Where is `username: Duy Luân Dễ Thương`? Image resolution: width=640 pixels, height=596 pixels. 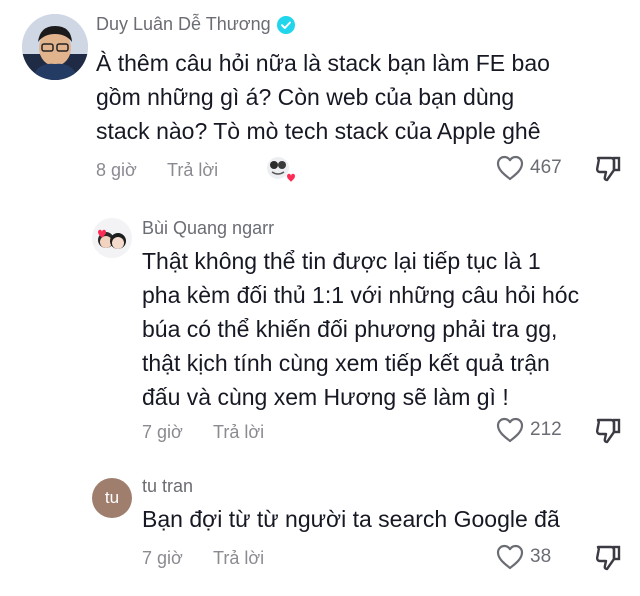 username: Duy Luân Dễ Thương is located at coordinates (195, 24).